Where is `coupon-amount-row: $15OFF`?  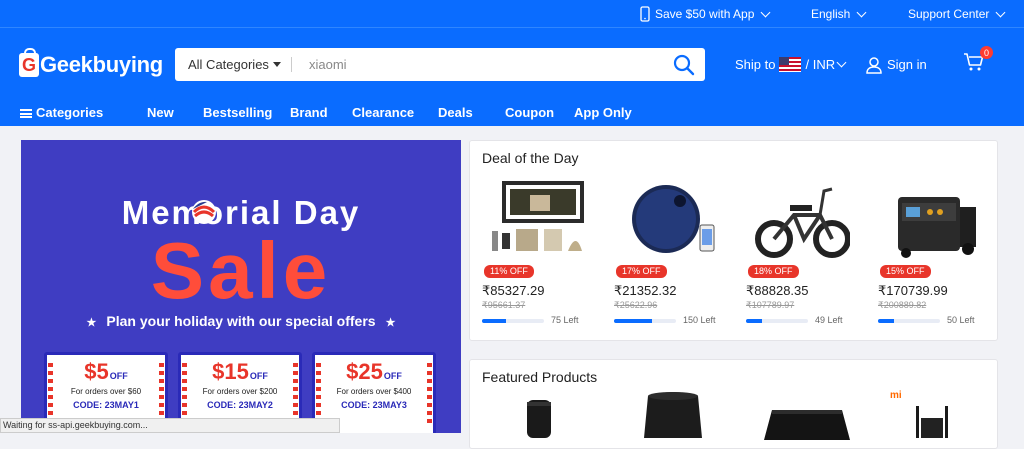
coupon-amount-row: $15OFF is located at coordinates (240, 372).